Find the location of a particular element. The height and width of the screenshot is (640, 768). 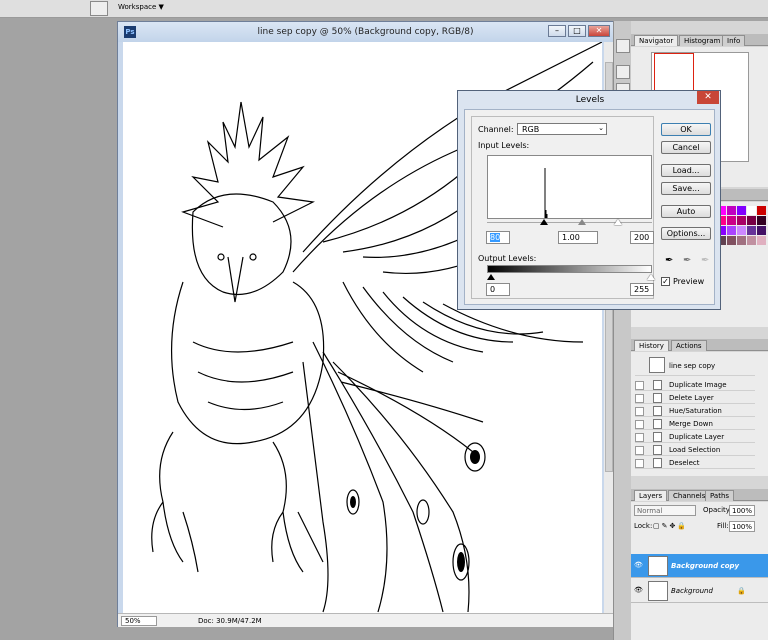

output-black-slider is located at coordinates (491, 277).